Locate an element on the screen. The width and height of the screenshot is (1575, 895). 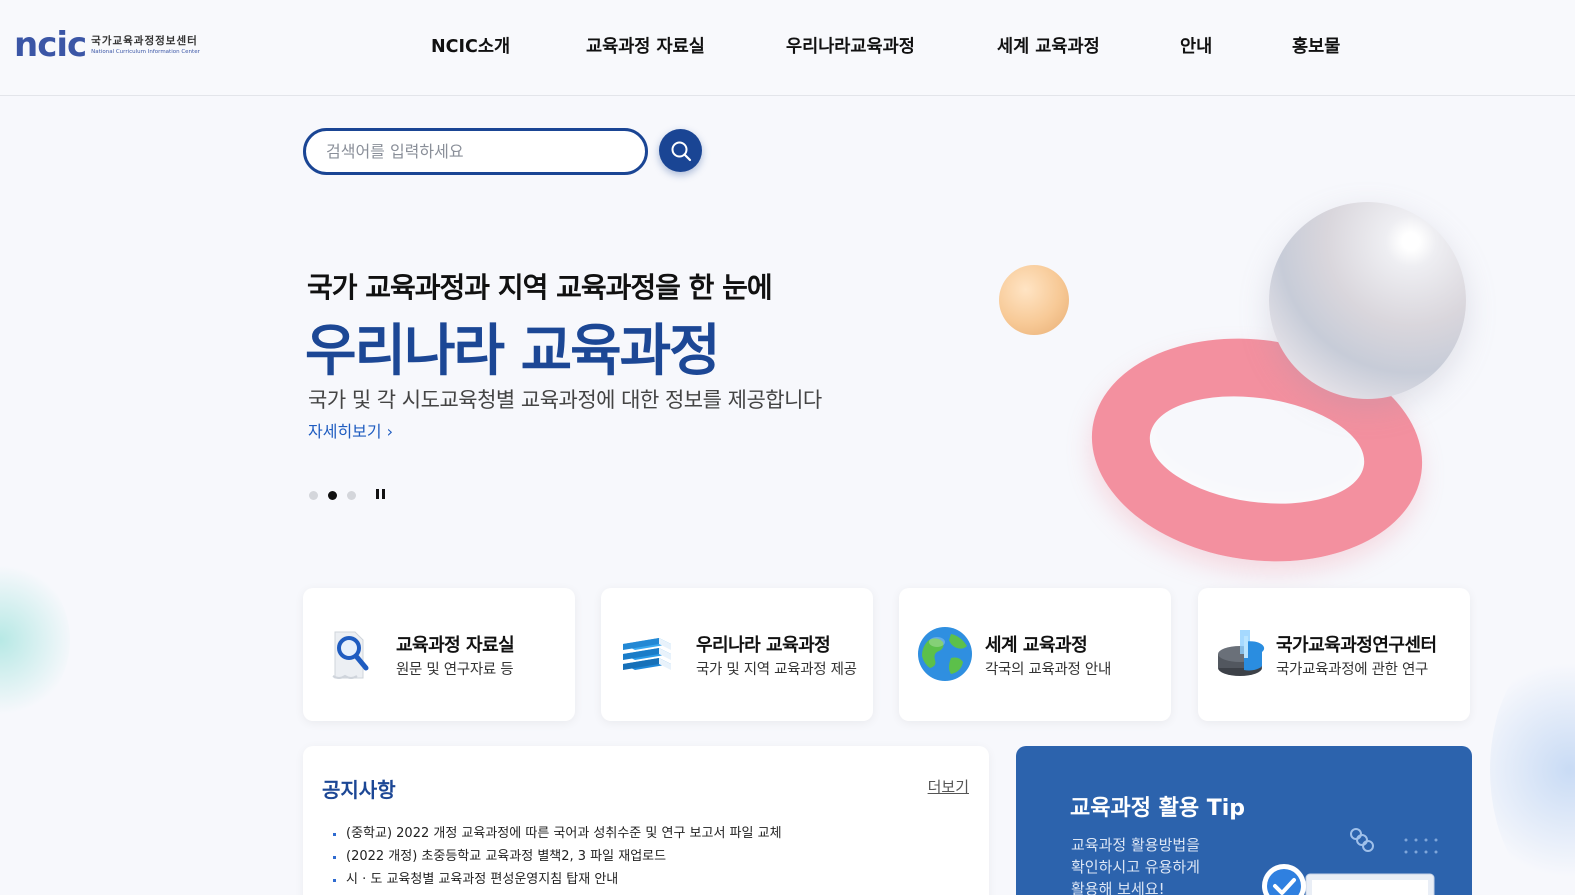
pause-icon is located at coordinates (380, 495).